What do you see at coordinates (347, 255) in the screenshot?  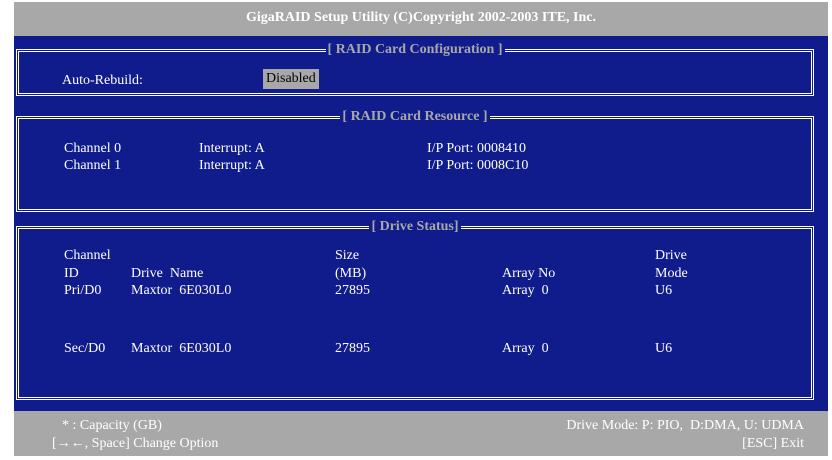 I see `col-header-size: Size` at bounding box center [347, 255].